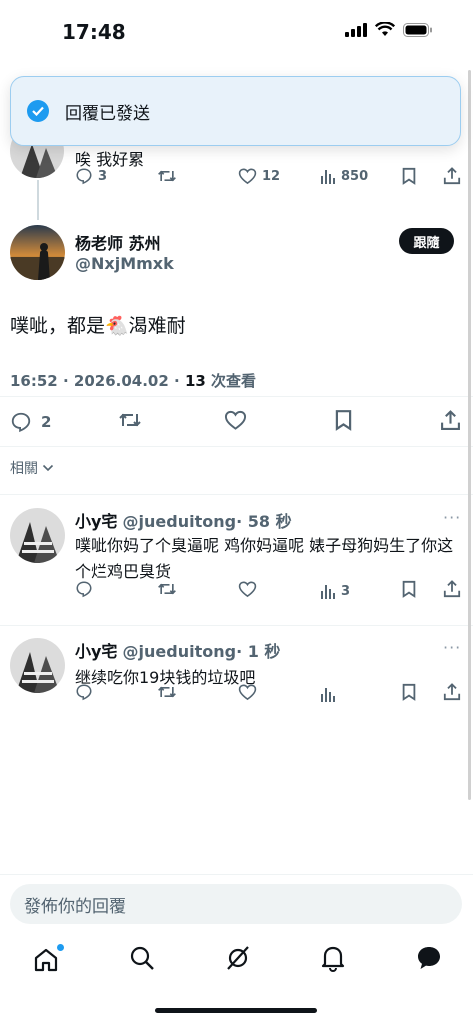  What do you see at coordinates (236, 904) in the screenshot?
I see `reply-input: 發佈你的回覆` at bounding box center [236, 904].